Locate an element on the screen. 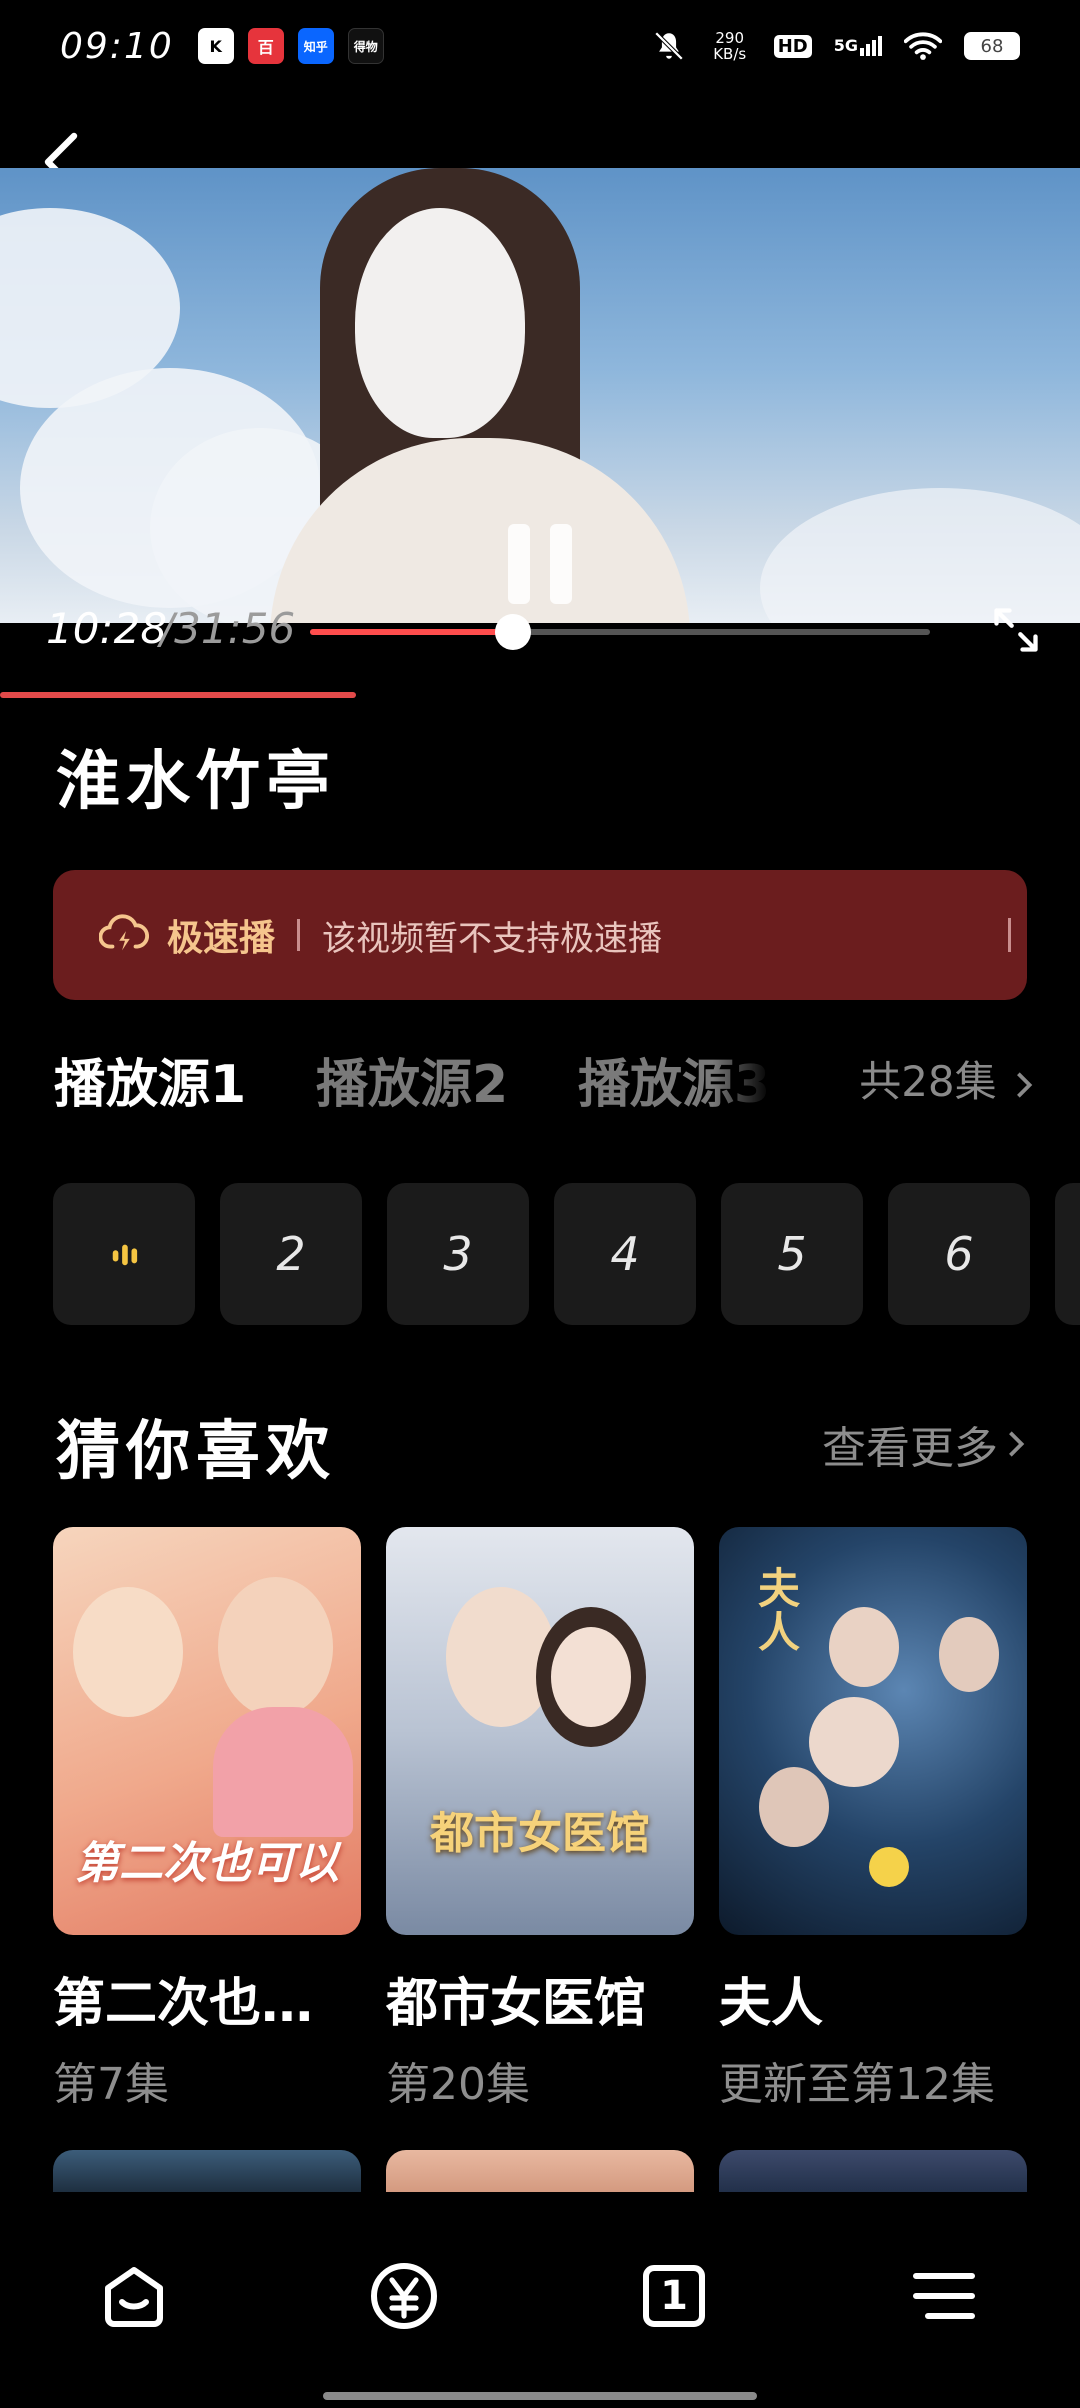 The height and width of the screenshot is (2408, 1080). status-time: 09:10 is located at coordinates (117, 46).